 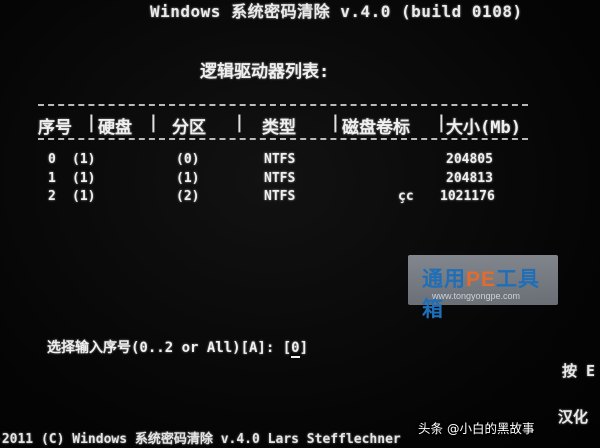 I want to click on prompt-close: ], so click(x=304, y=348).